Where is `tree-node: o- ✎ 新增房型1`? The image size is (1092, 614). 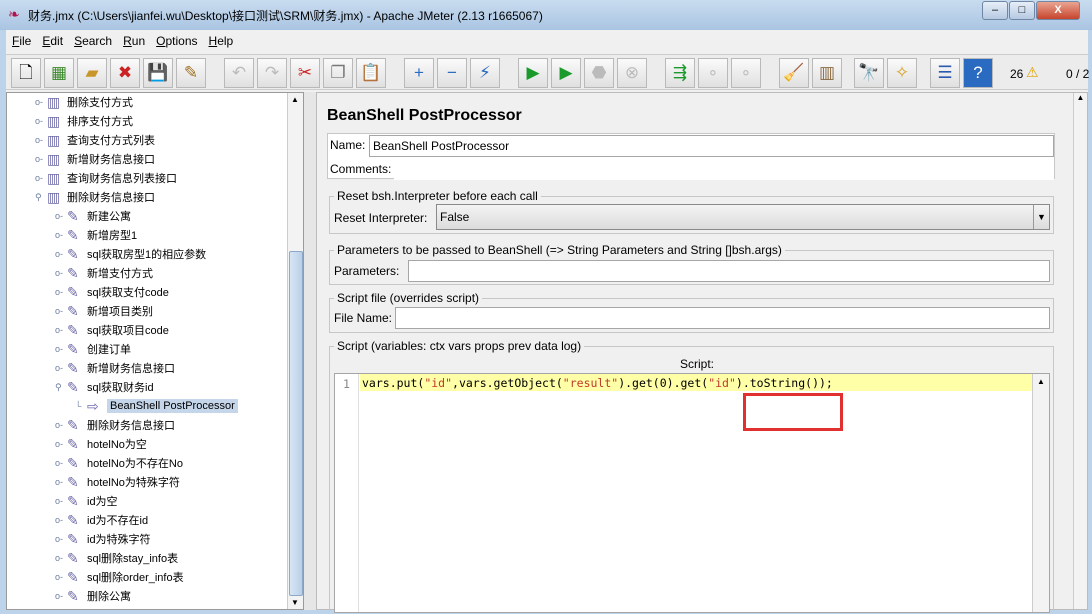
tree-node: o- ✎ 新增房型1 is located at coordinates (96, 235).